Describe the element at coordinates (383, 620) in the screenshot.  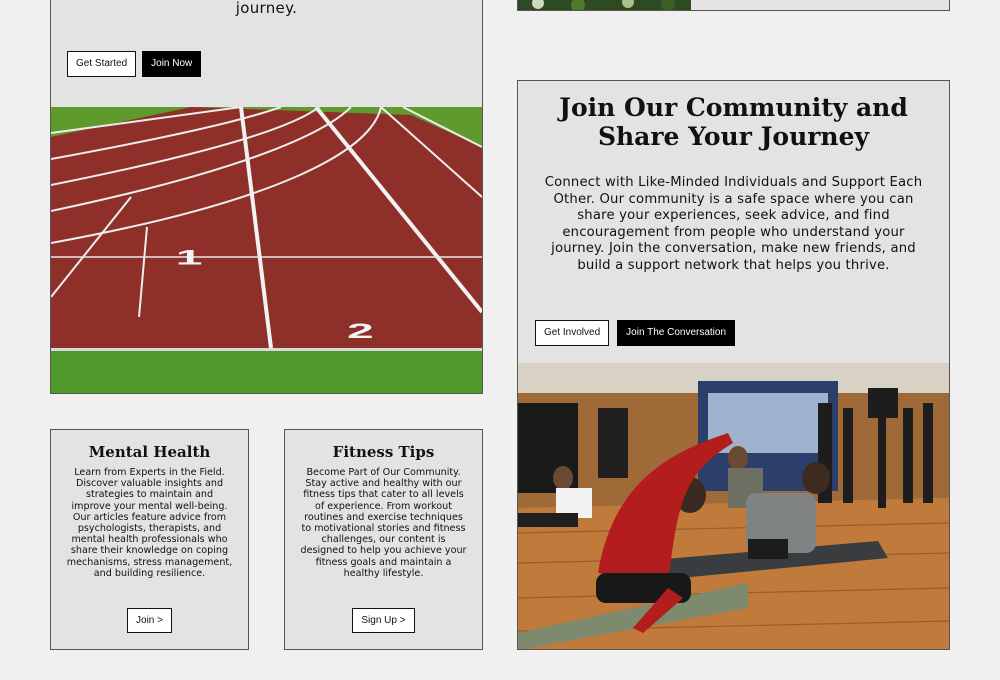
I see `sign-up-button: Sign Up >` at that location.